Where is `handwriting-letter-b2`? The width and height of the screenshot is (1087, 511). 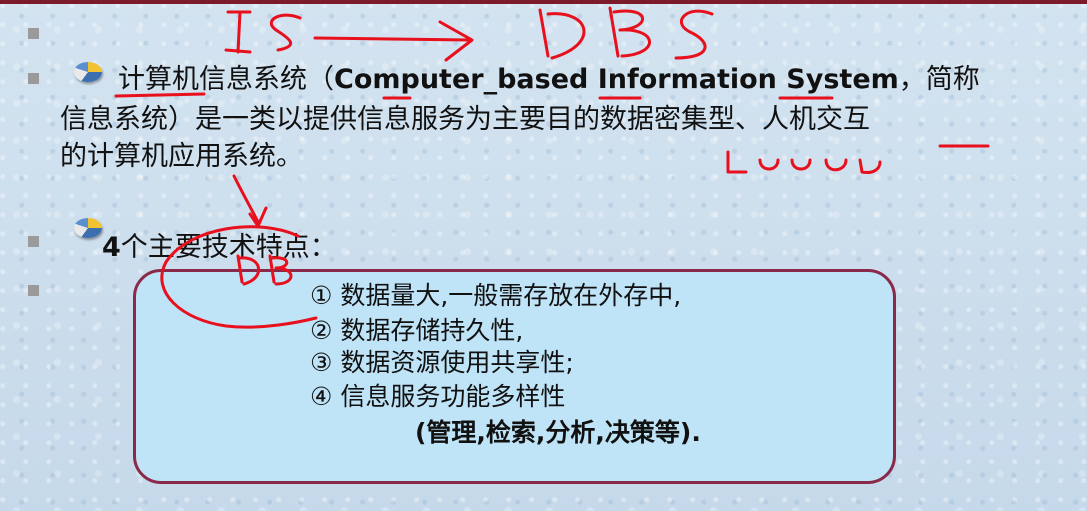 handwriting-letter-b2 is located at coordinates (280, 270).